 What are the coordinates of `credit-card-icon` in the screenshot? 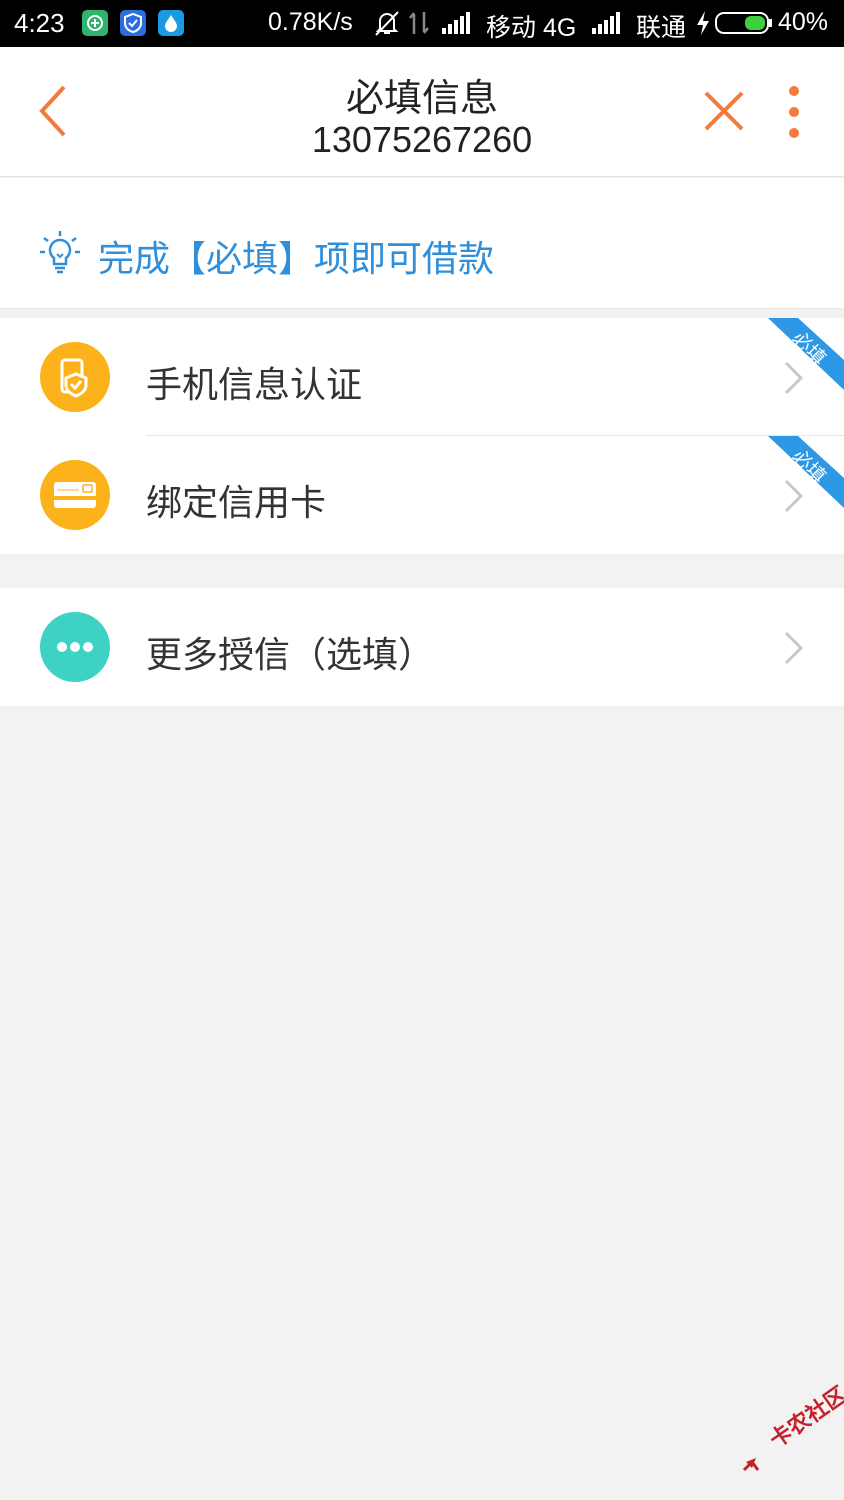 It's located at (75, 495).